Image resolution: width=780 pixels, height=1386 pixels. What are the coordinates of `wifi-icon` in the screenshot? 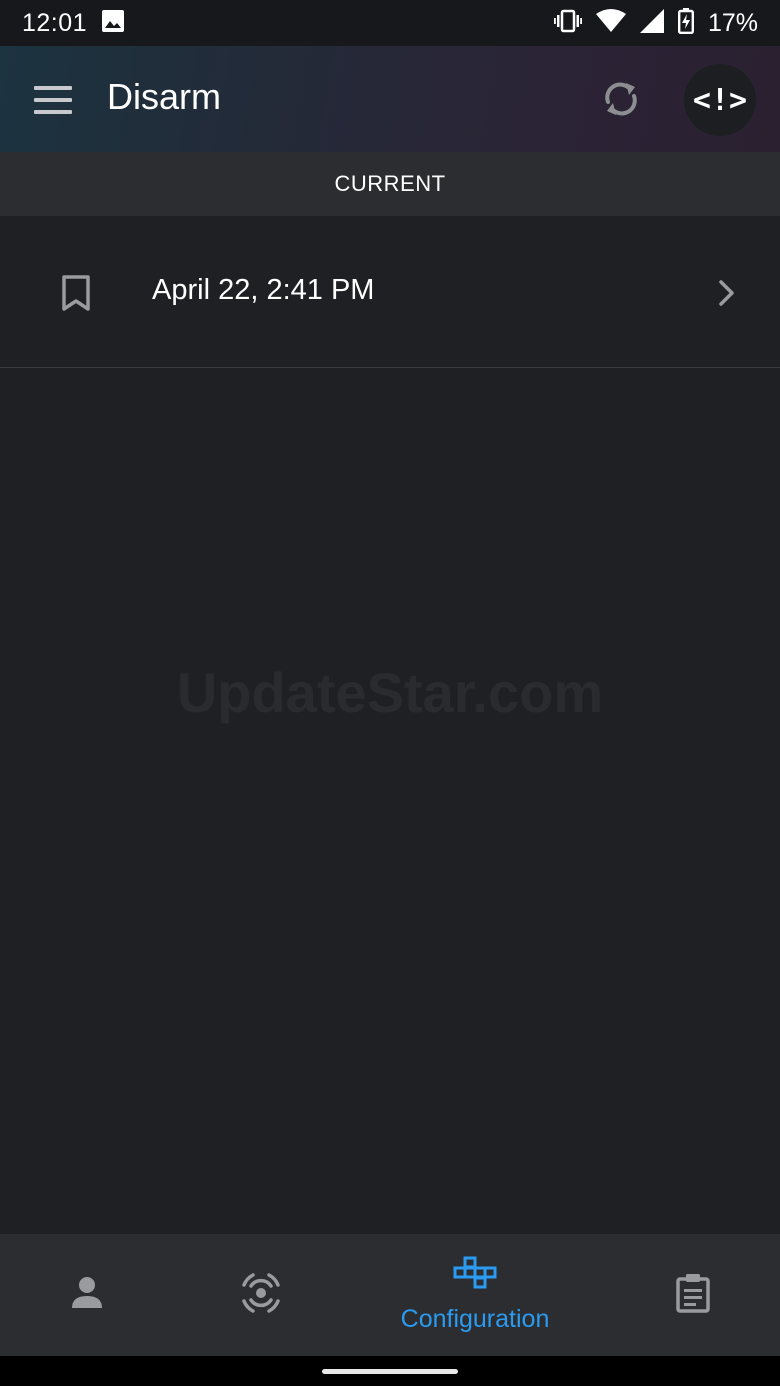 It's located at (610, 23).